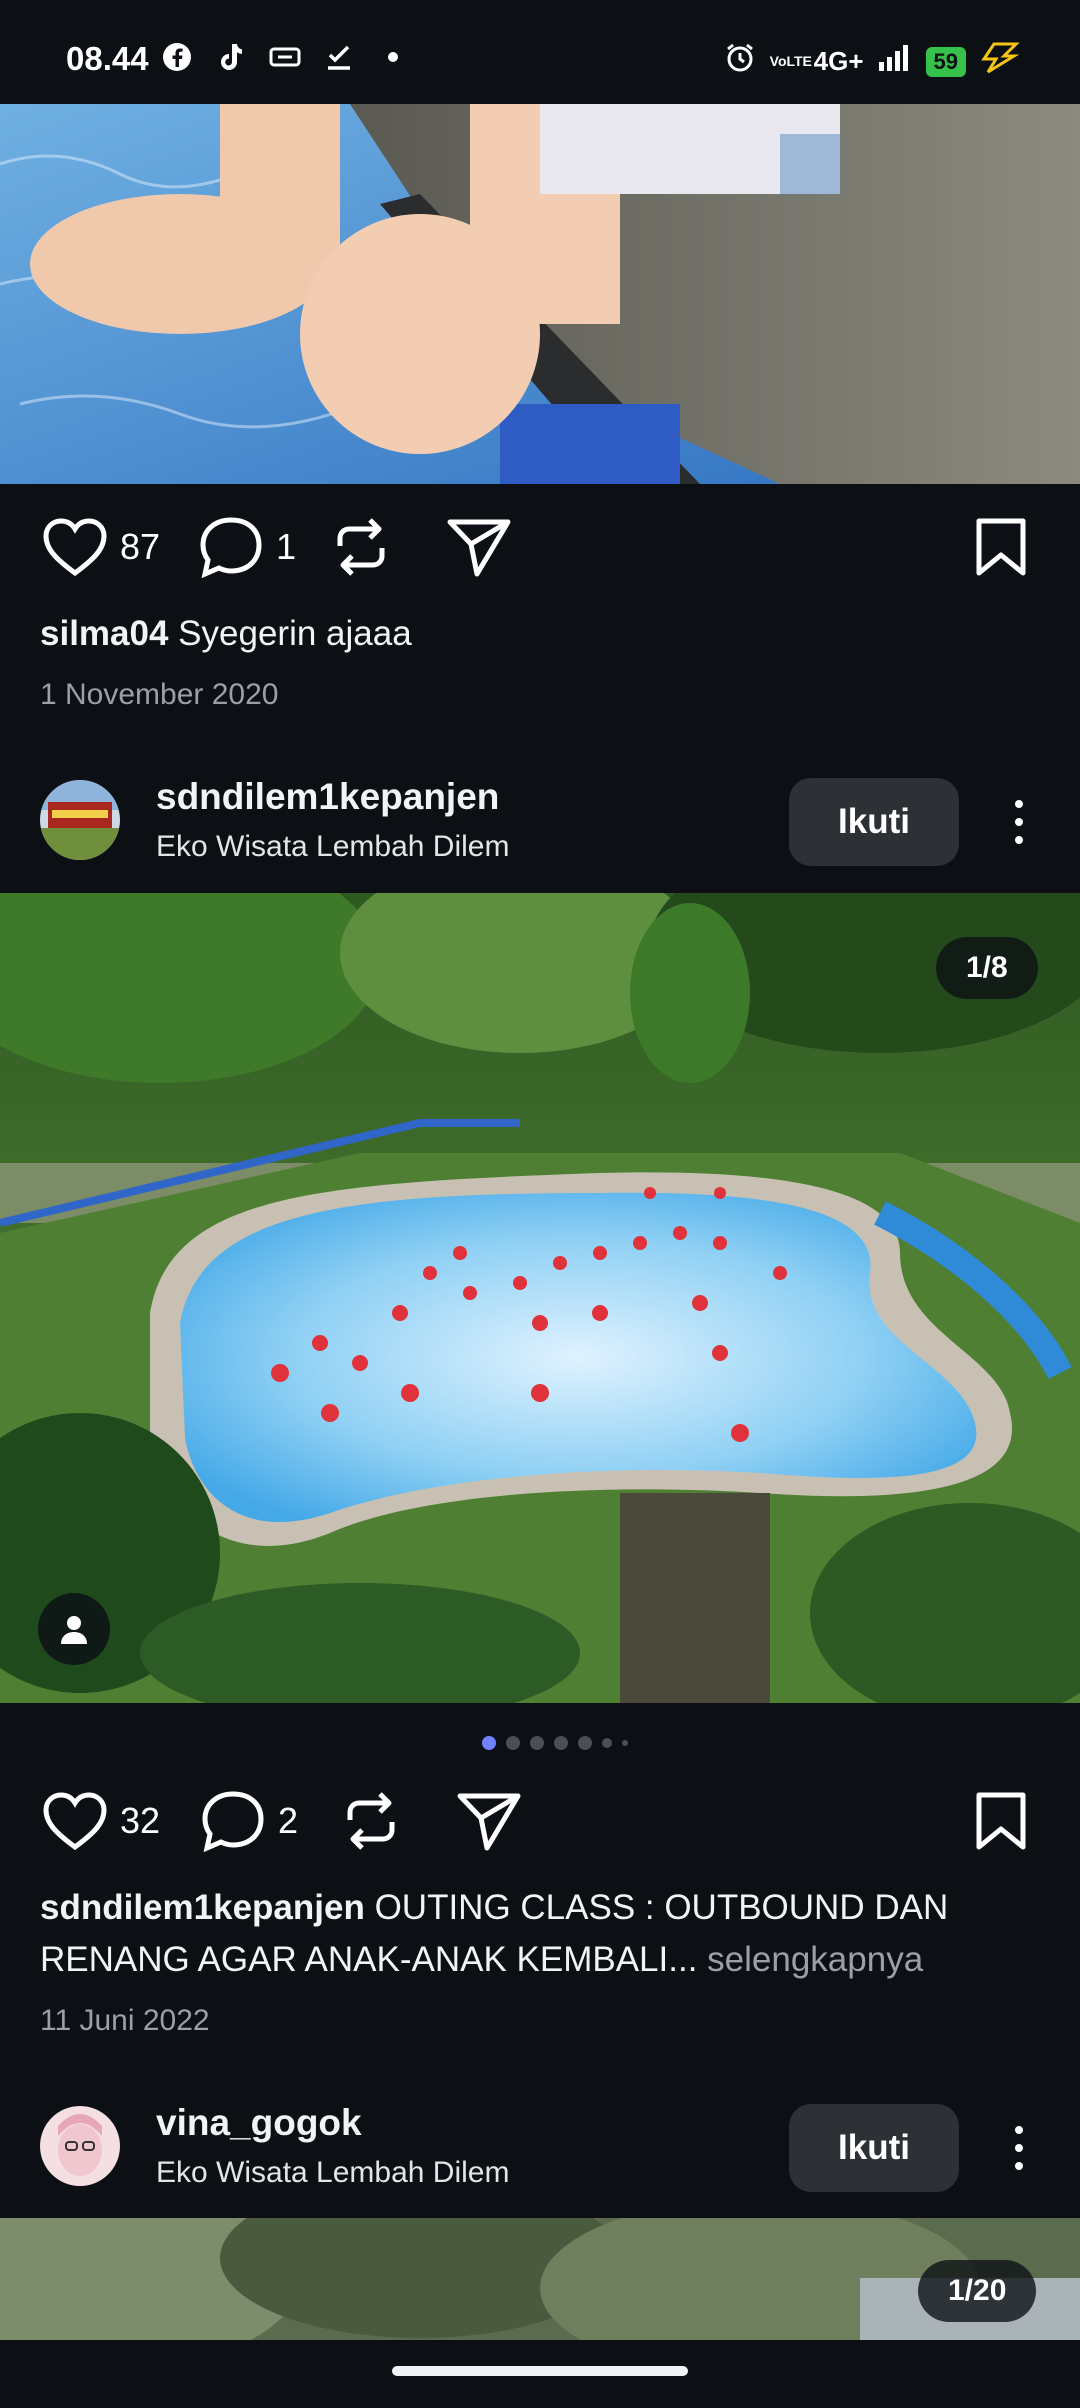 This screenshot has width=1080, height=2408. What do you see at coordinates (540, 547) in the screenshot?
I see `post-actions: 87 1` at bounding box center [540, 547].